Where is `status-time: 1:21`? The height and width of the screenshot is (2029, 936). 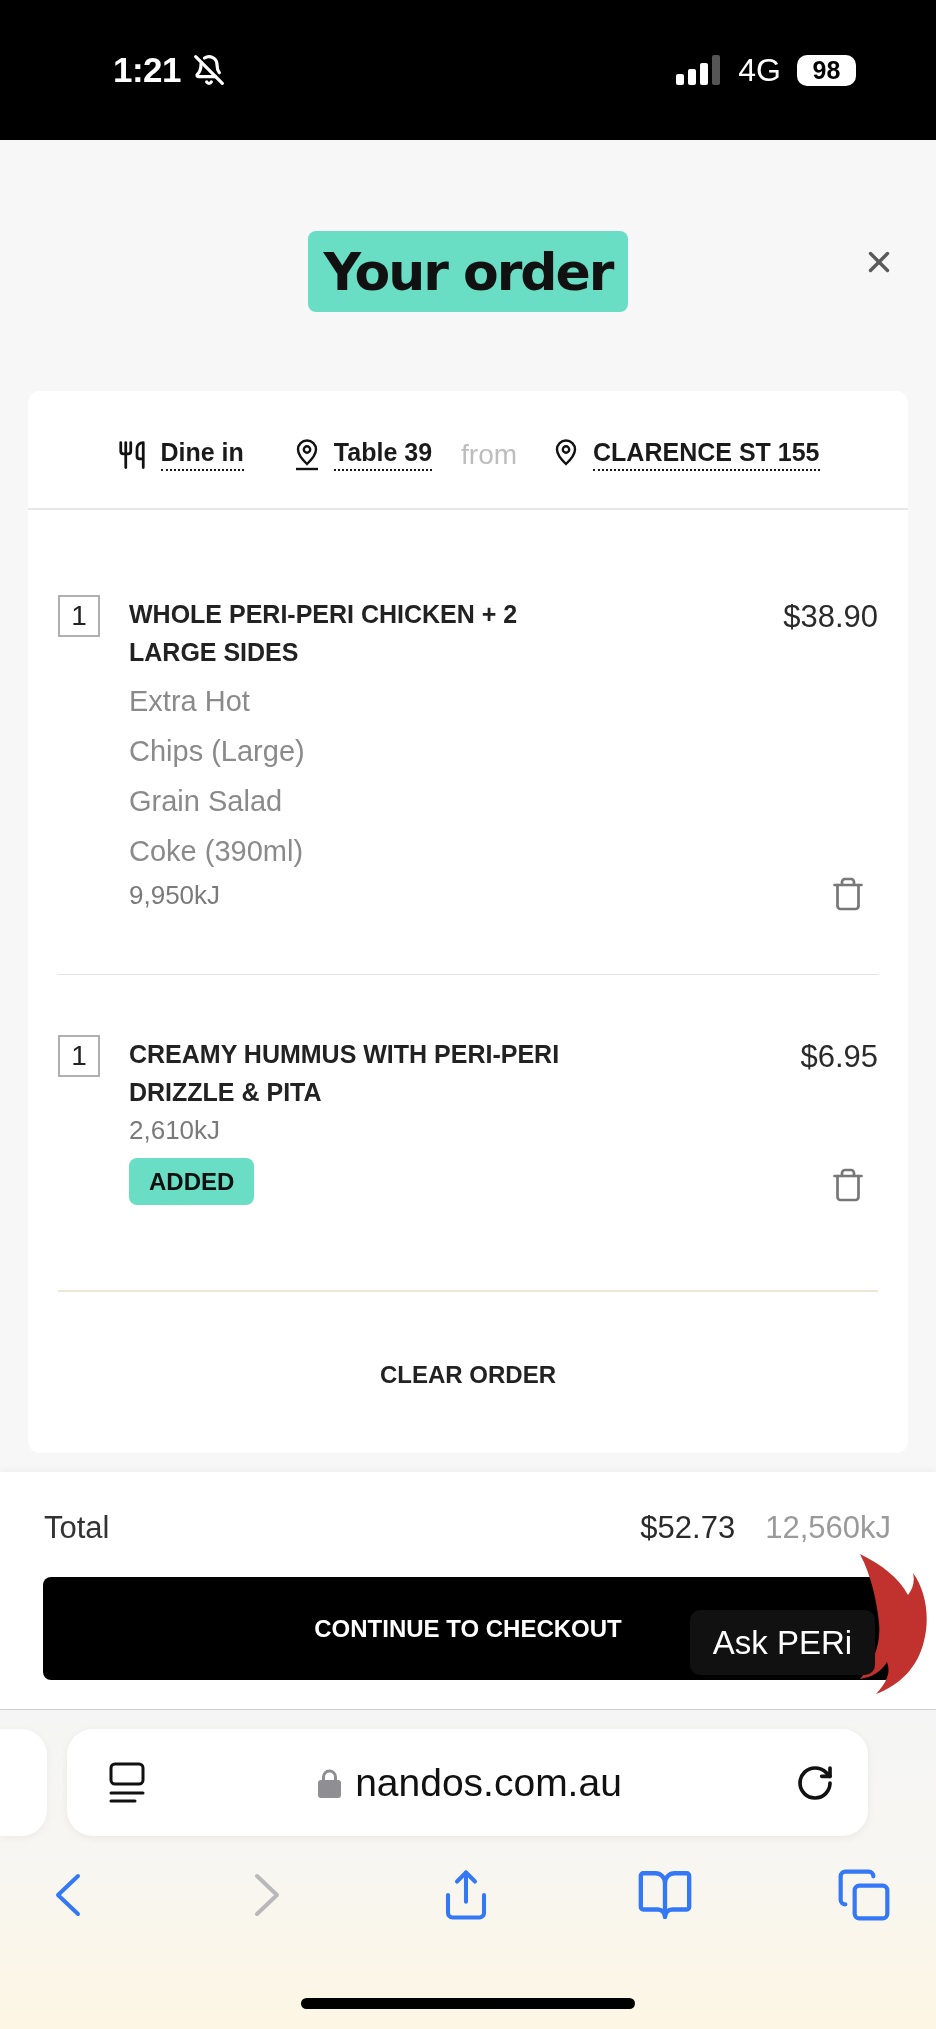 status-time: 1:21 is located at coordinates (147, 70).